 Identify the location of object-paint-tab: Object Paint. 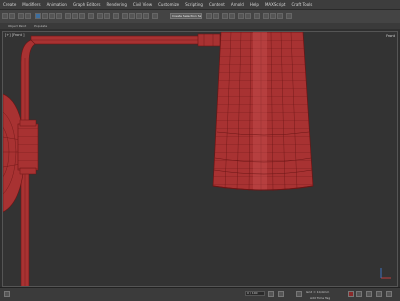
(17, 26).